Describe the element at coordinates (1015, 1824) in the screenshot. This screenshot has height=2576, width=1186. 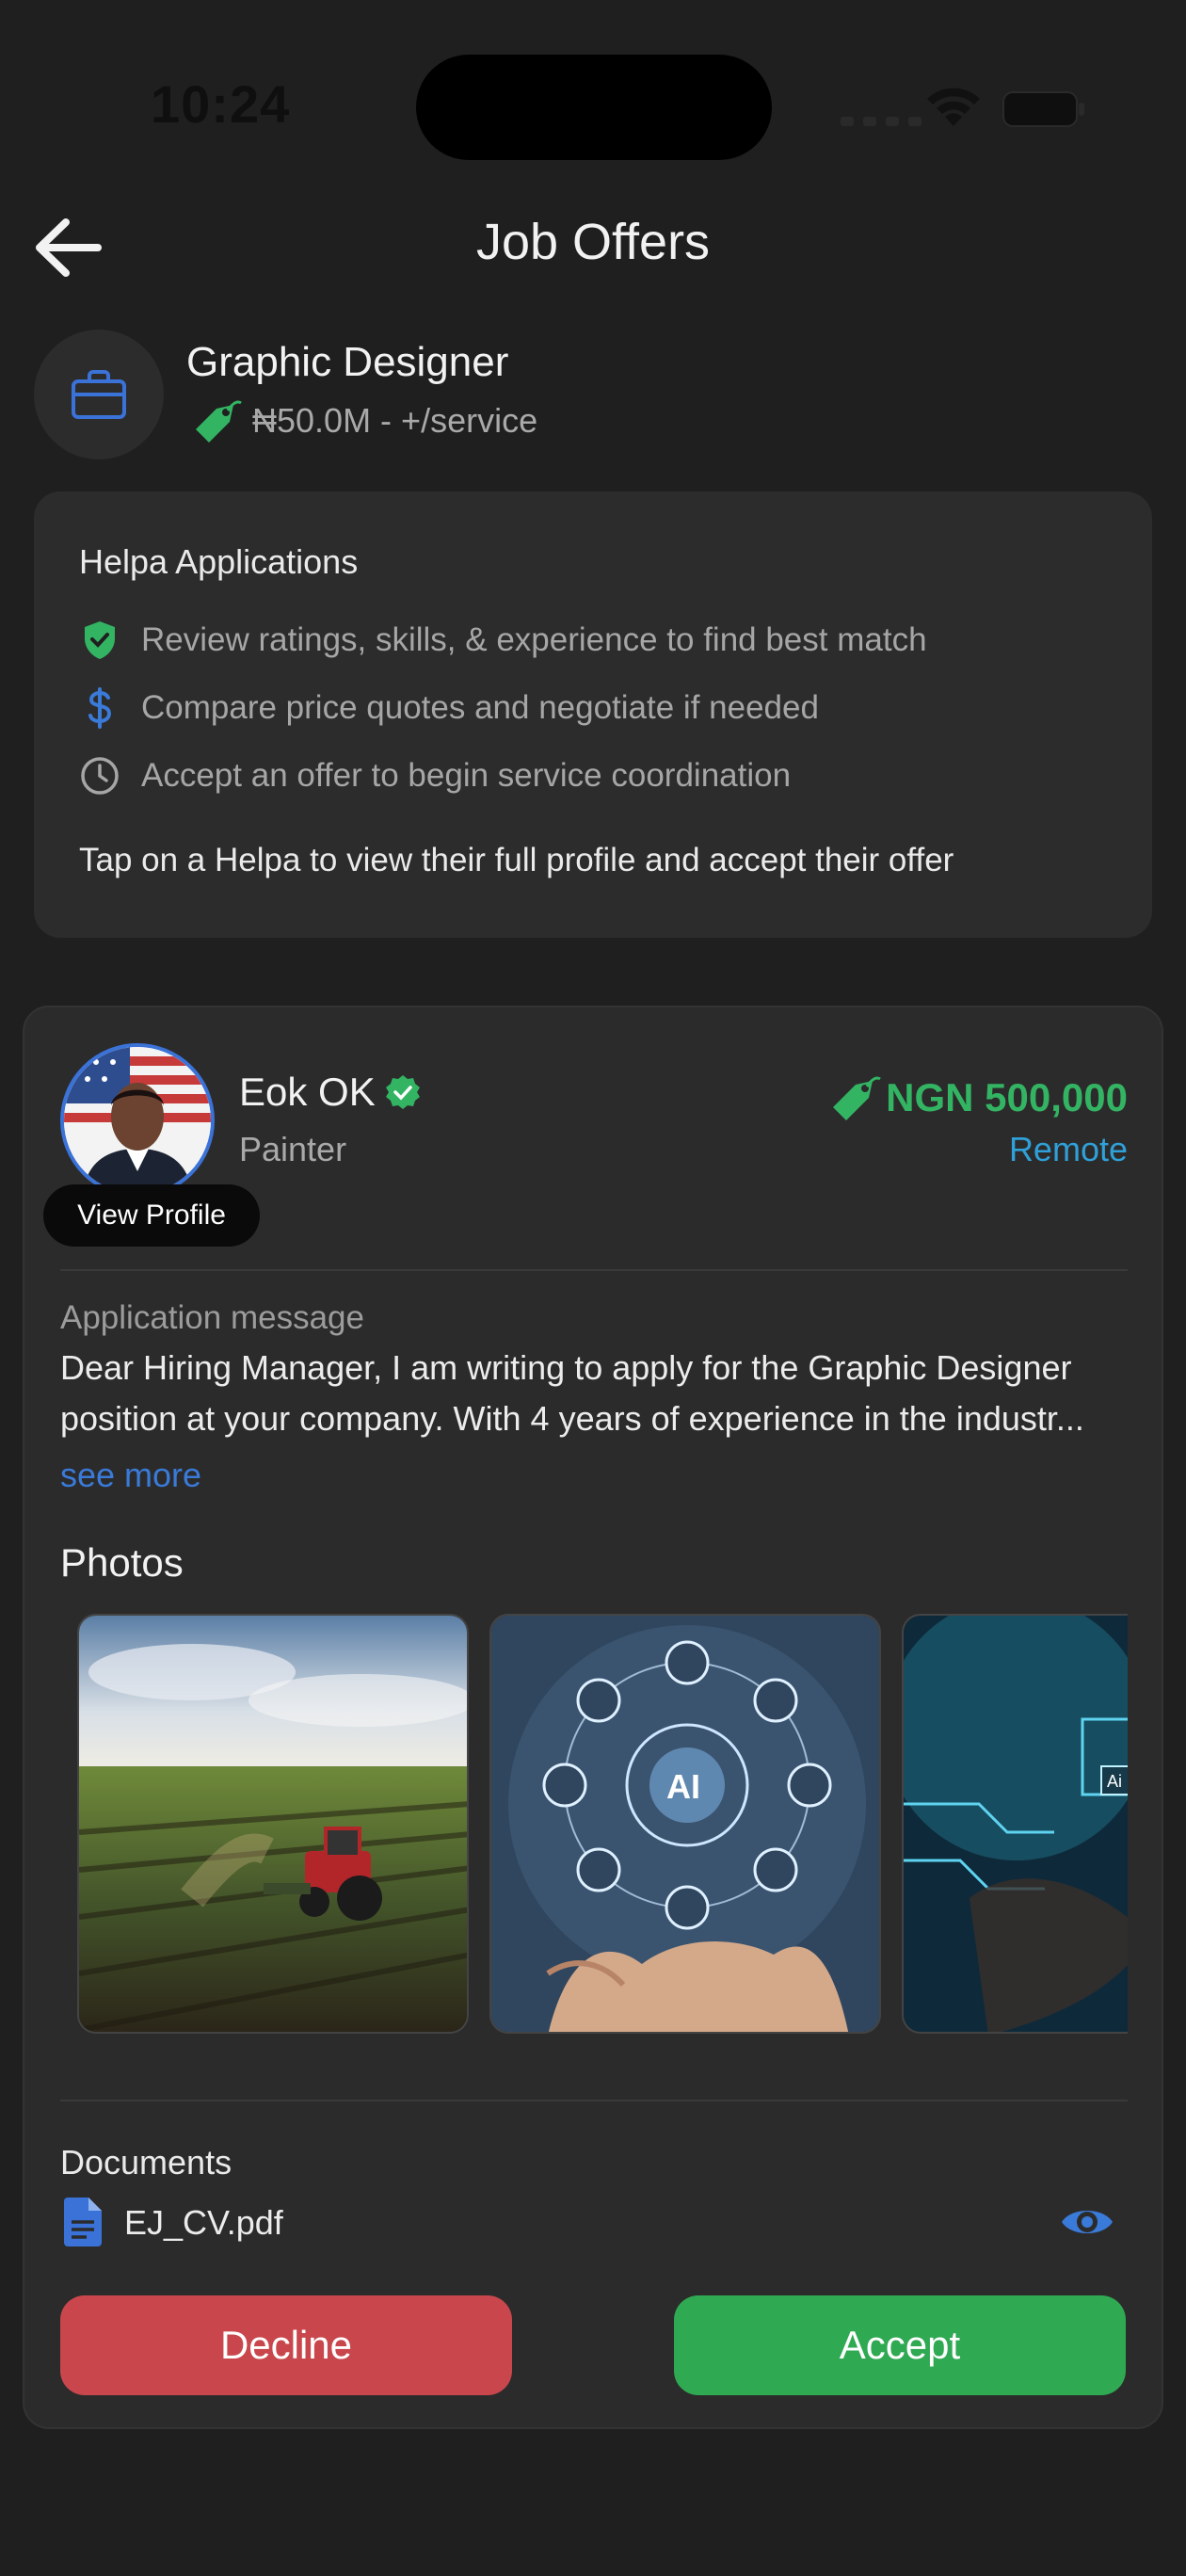
I see `photo-thumbnail-ai-chip: Ai` at that location.